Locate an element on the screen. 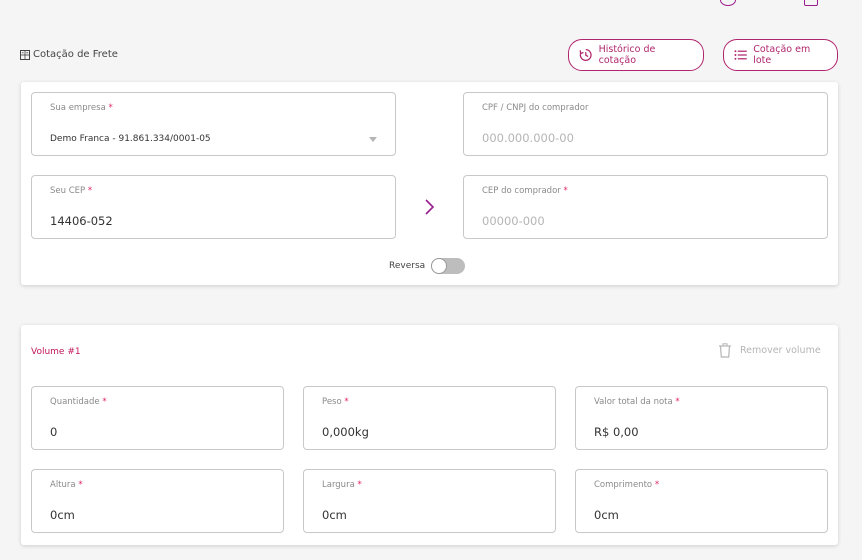 This screenshot has width=862, height=560. page-title-text: Cotação de Frete is located at coordinates (75, 54).